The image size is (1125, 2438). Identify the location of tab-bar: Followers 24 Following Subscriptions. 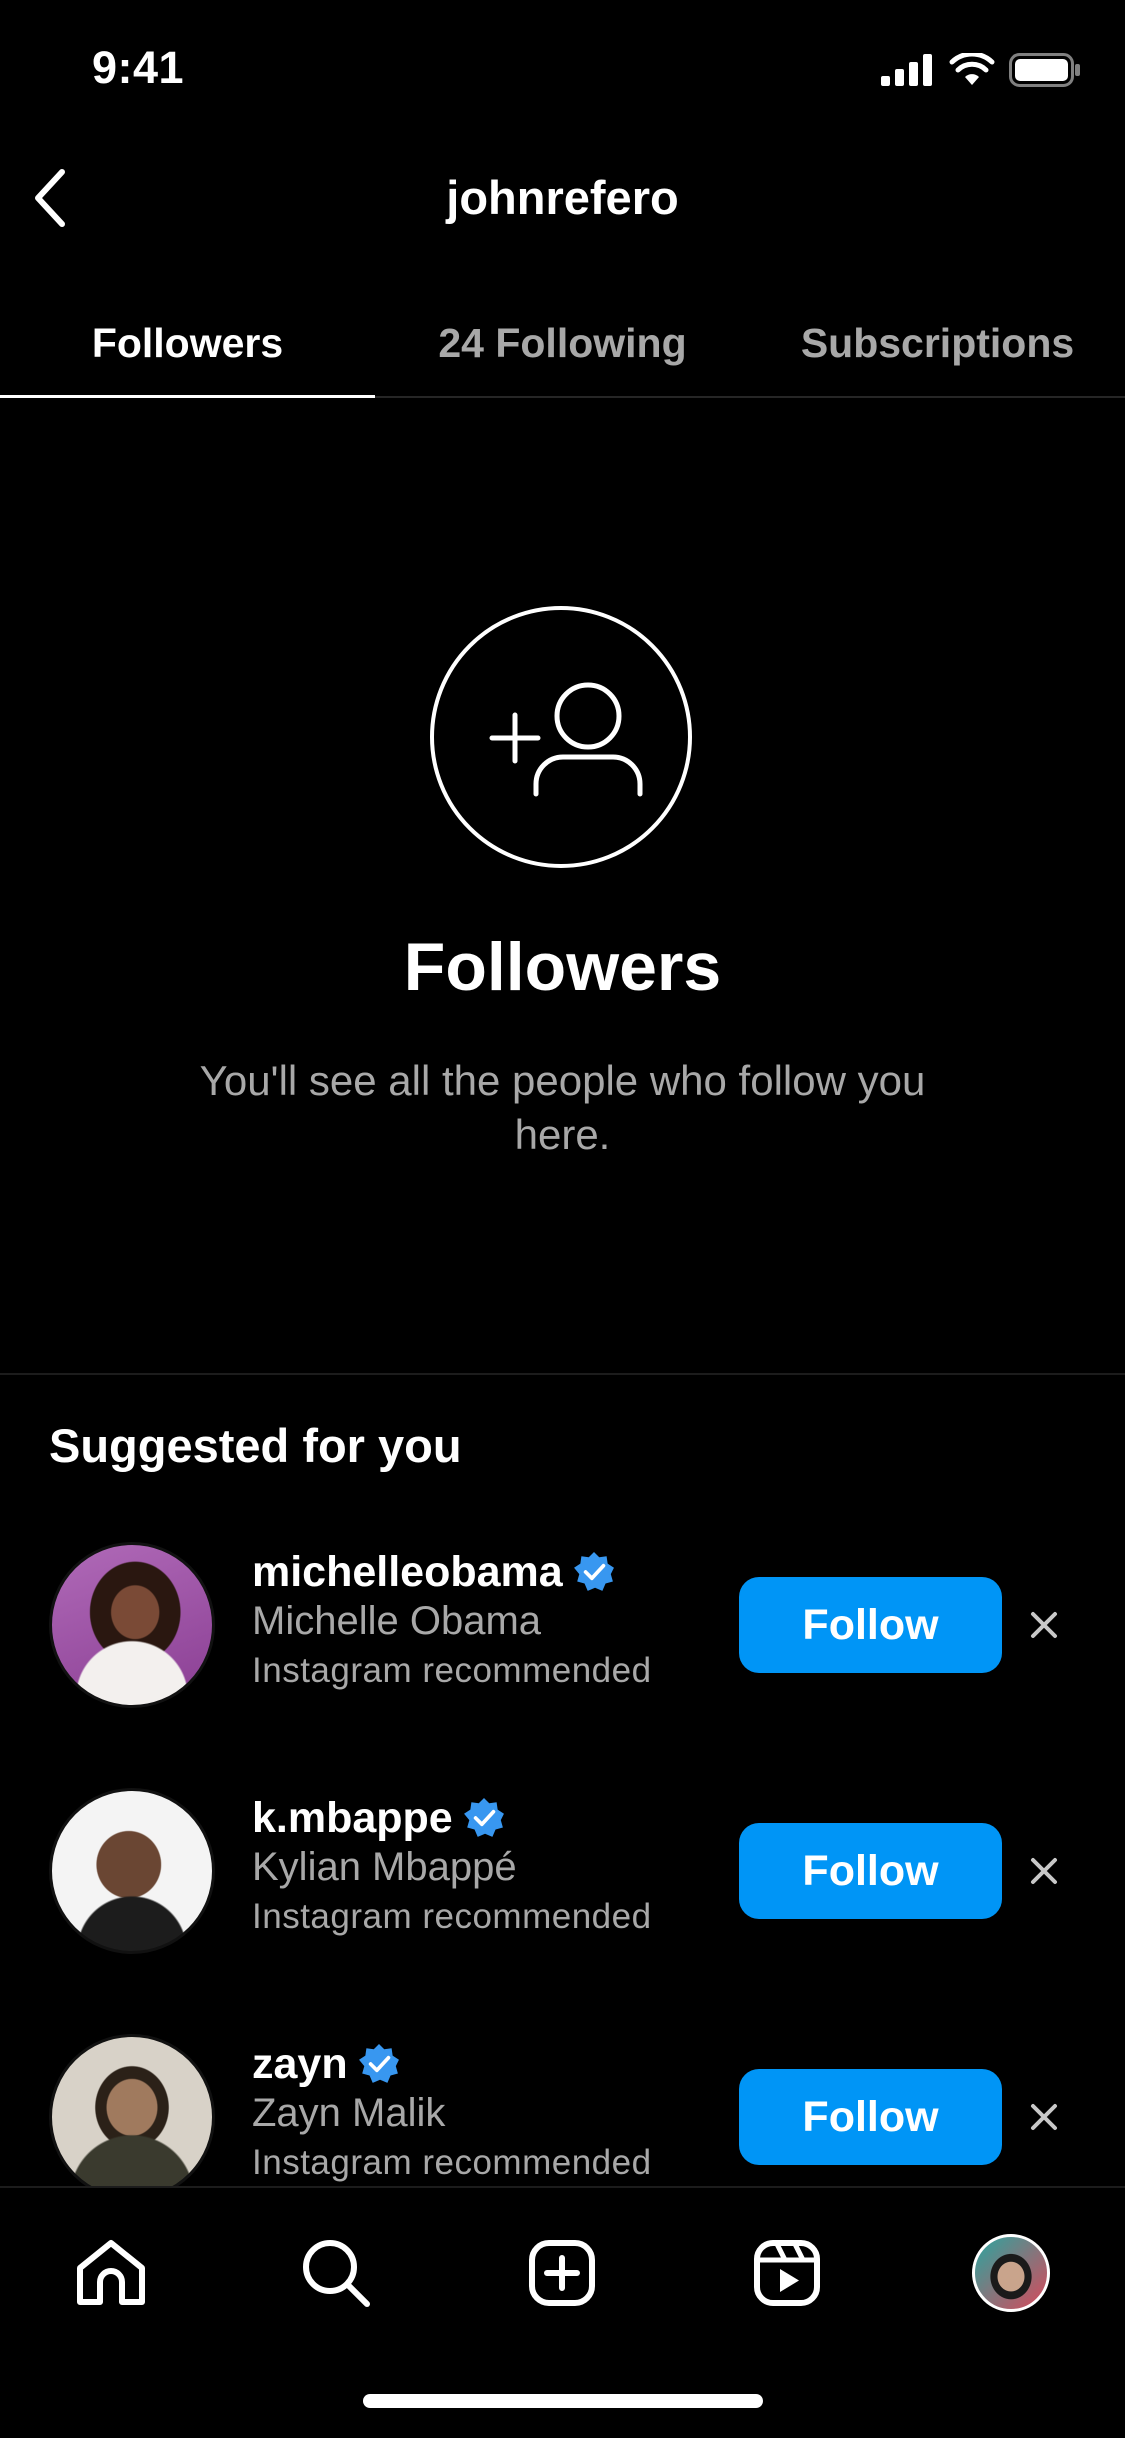
(562, 344).